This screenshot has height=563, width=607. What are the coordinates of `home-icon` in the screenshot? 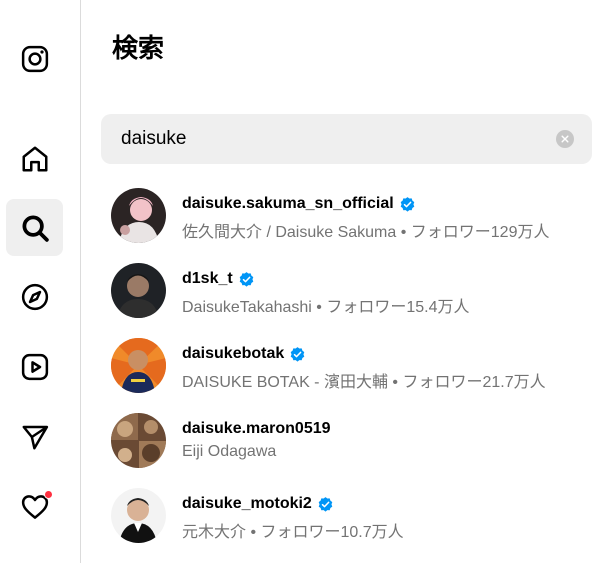 It's located at (34, 158).